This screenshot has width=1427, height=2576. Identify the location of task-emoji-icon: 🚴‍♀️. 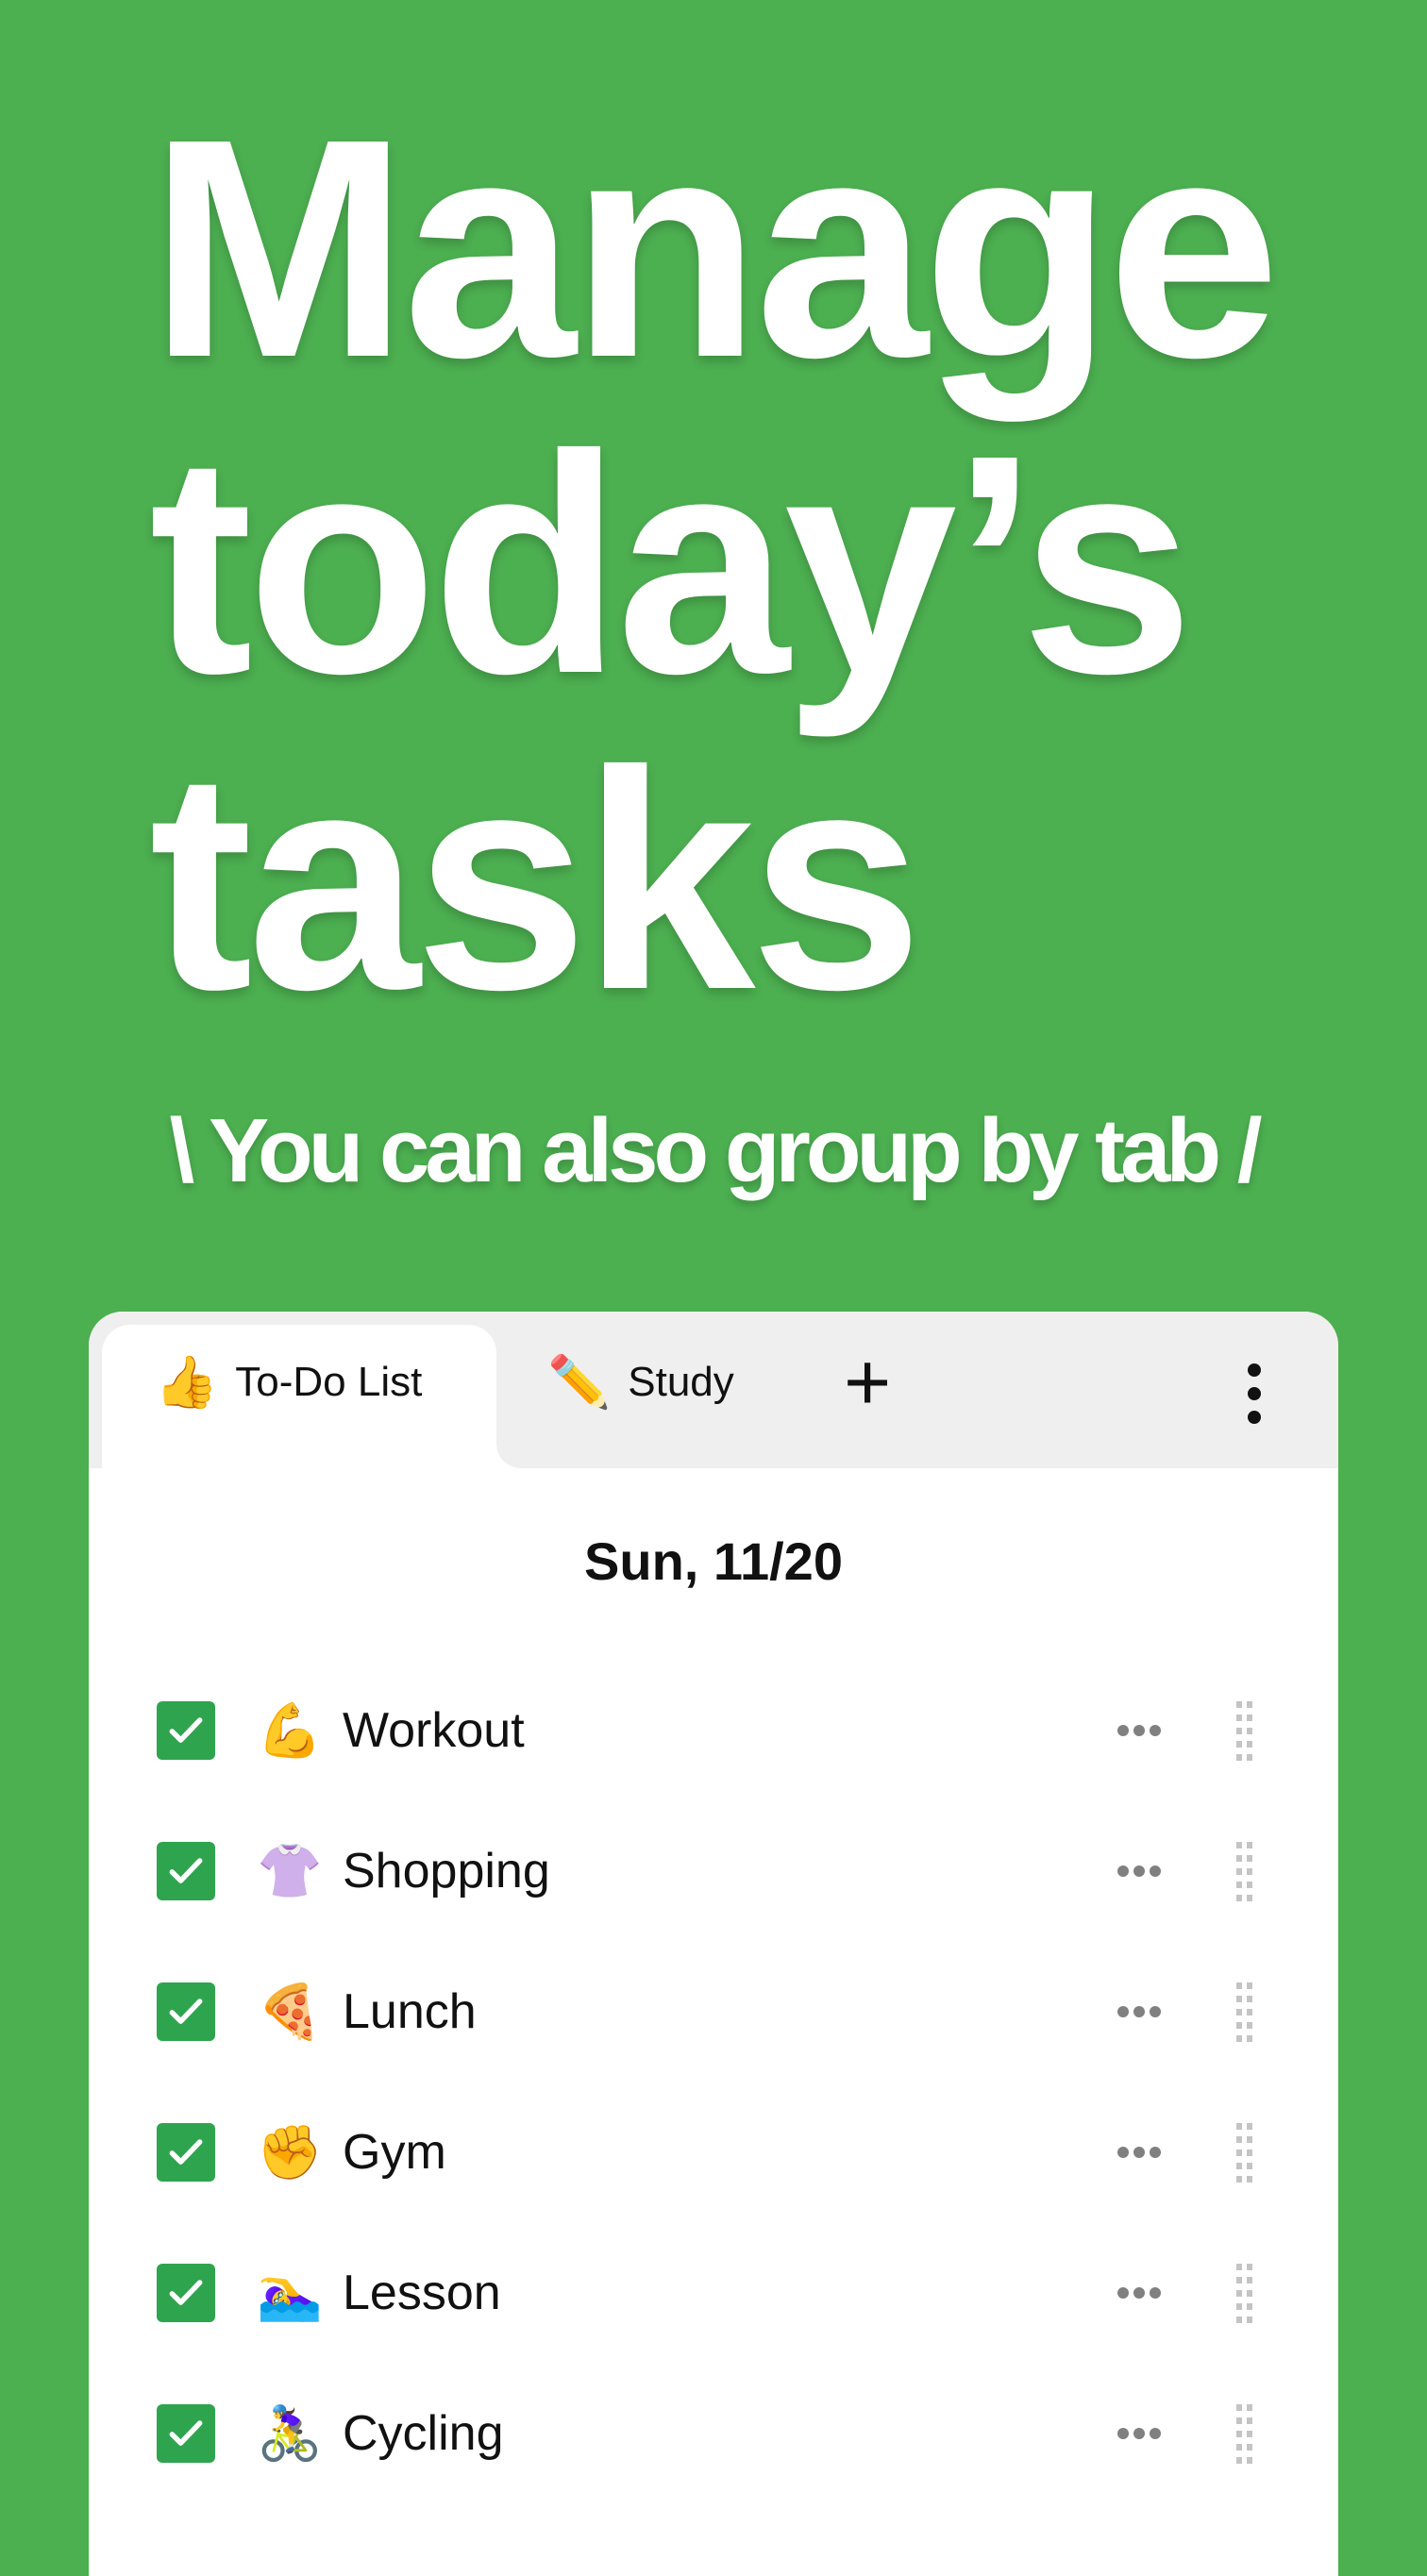
(290, 2433).